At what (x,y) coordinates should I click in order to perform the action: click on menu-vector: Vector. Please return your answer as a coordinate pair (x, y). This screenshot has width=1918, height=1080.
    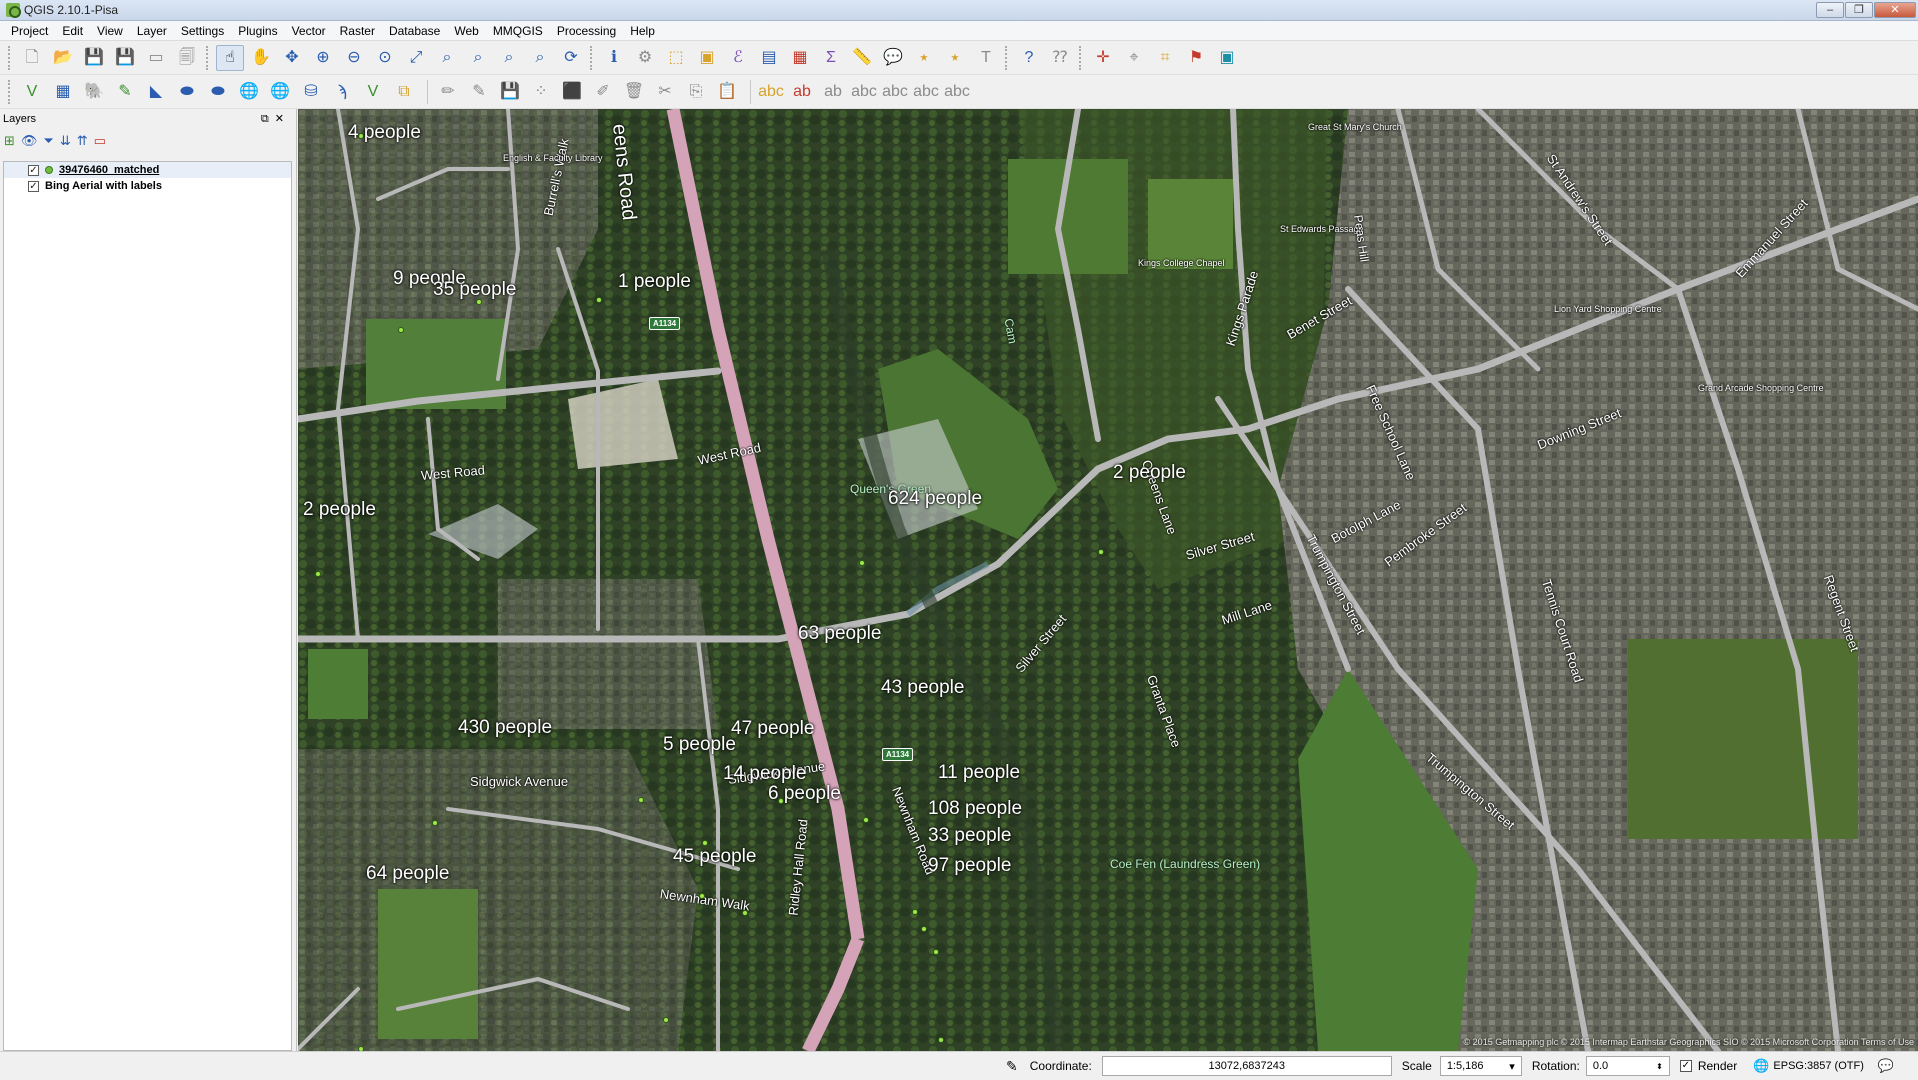
    Looking at the image, I should click on (309, 31).